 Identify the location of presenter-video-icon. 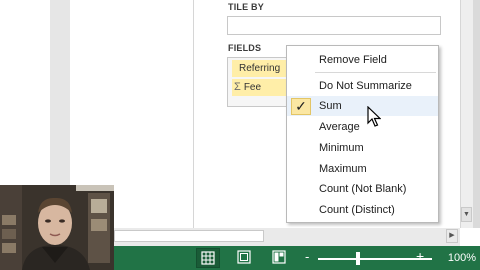
(57, 227).